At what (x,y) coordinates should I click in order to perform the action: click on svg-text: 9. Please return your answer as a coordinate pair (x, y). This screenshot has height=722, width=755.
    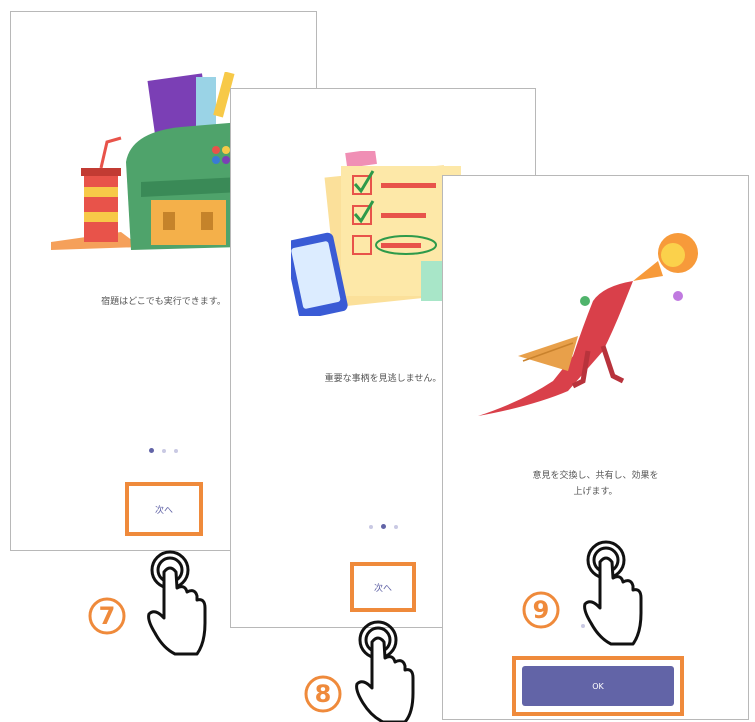
    Looking at the image, I should click on (541, 610).